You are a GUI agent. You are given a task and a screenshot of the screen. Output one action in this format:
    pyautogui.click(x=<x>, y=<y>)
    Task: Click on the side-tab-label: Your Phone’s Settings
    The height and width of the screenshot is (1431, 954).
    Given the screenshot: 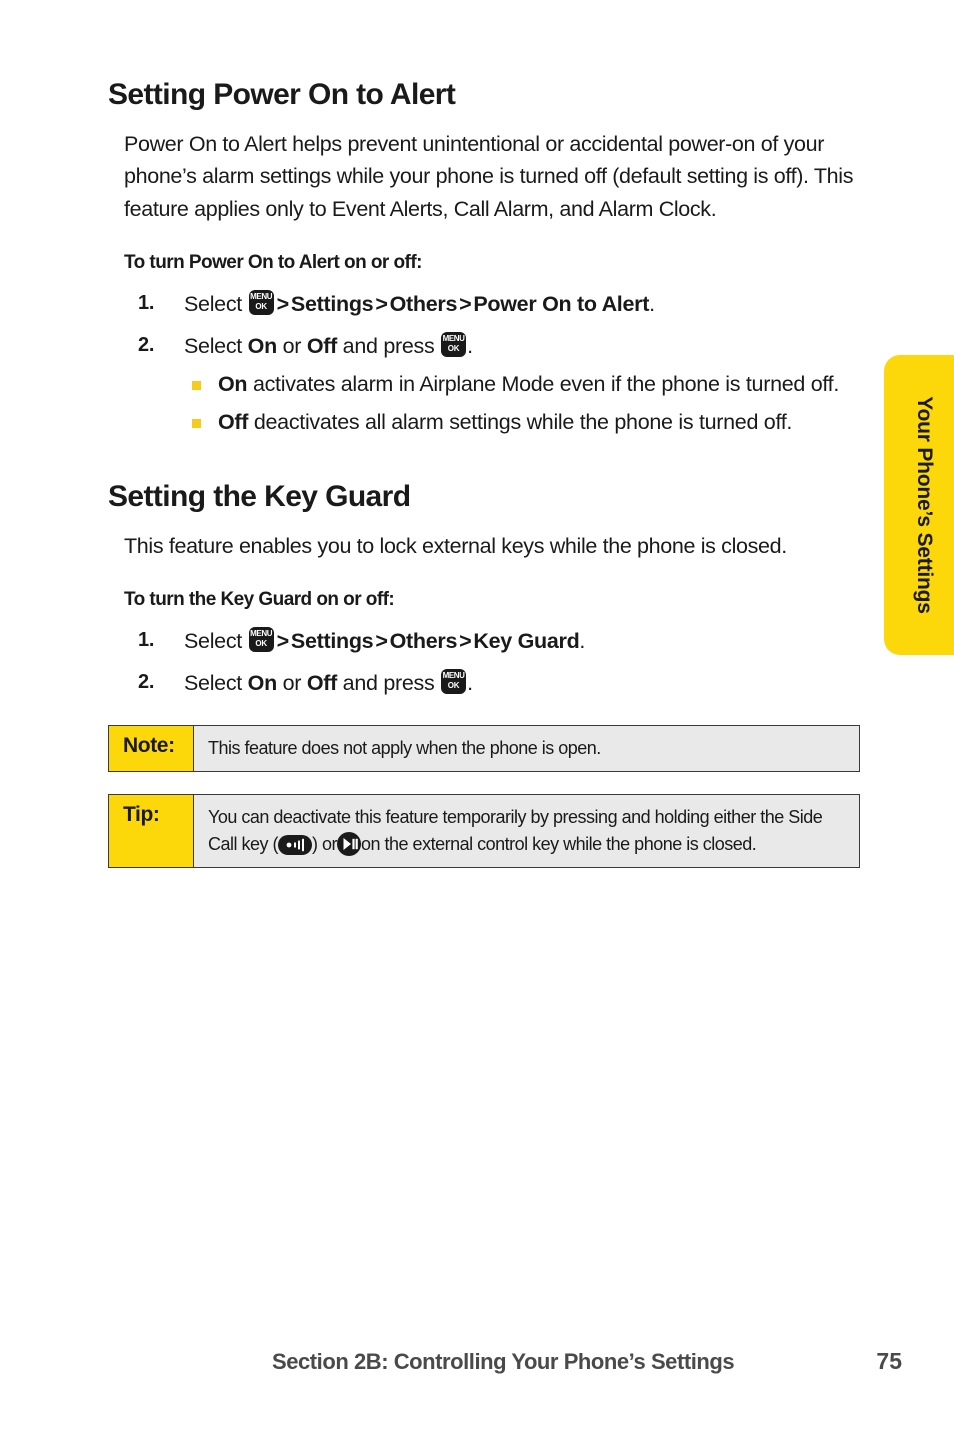 What is the action you would take?
    pyautogui.click(x=924, y=505)
    